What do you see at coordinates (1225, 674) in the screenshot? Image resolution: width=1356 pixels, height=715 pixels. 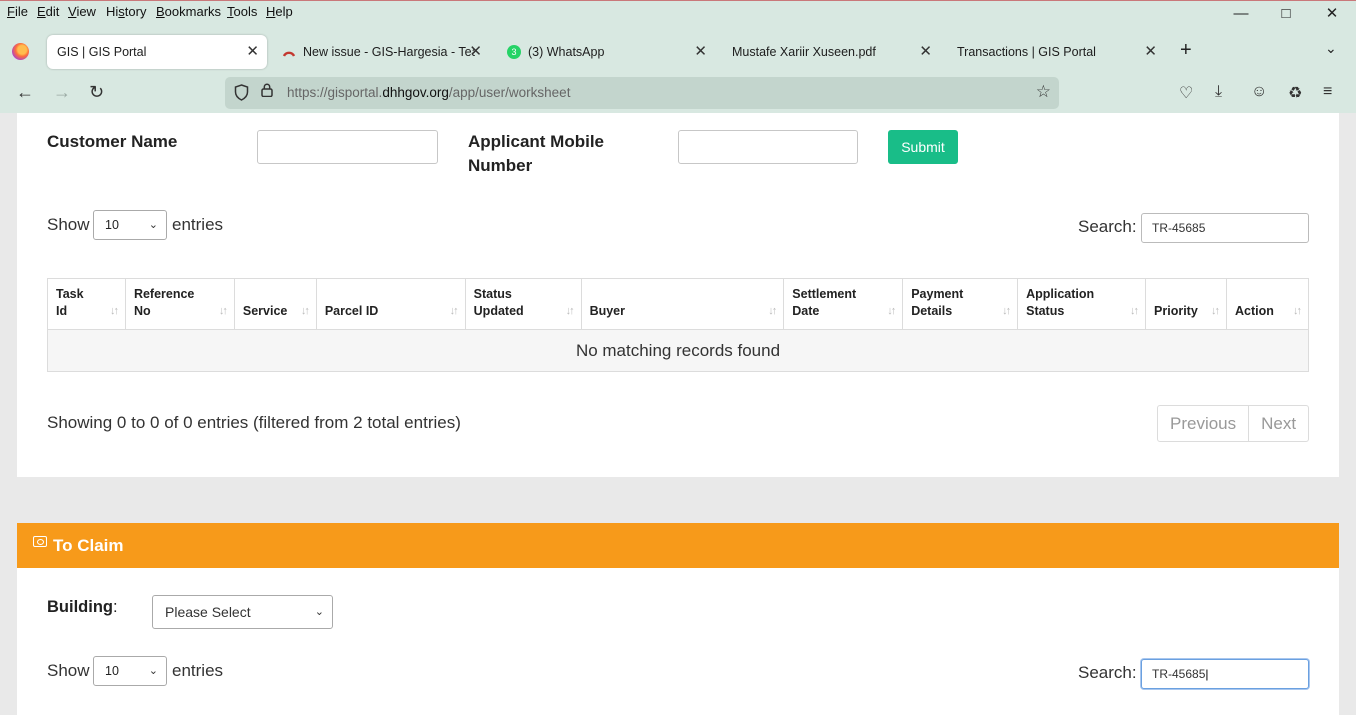 I see `claim-search-input: TR-45685|` at bounding box center [1225, 674].